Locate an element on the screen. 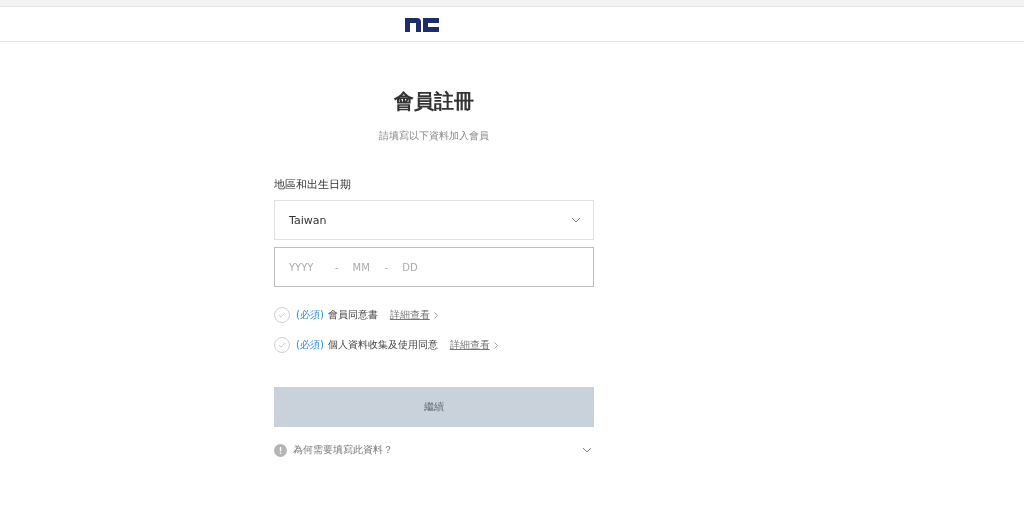 The width and height of the screenshot is (1024, 519). logo is located at coordinates (422, 24).